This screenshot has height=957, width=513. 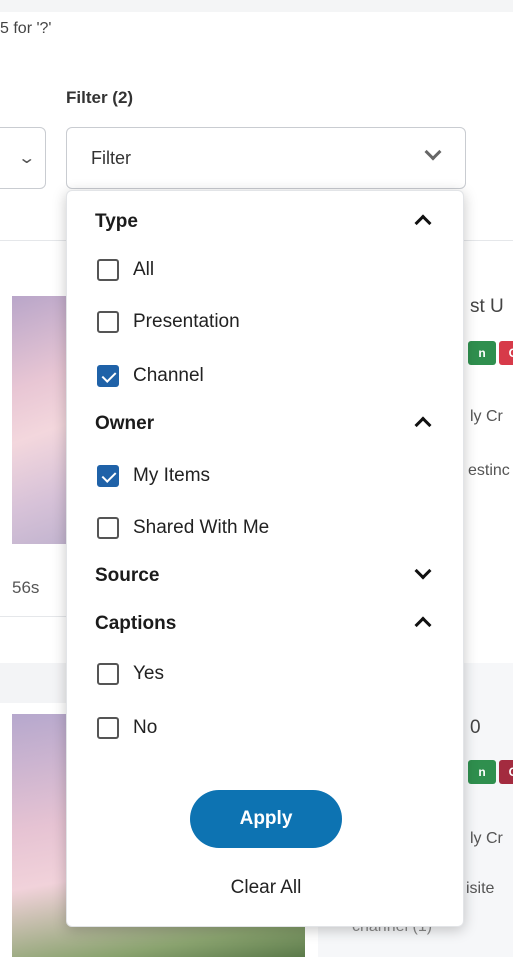 What do you see at coordinates (201, 527) in the screenshot?
I see `option-label: Shared With Me` at bounding box center [201, 527].